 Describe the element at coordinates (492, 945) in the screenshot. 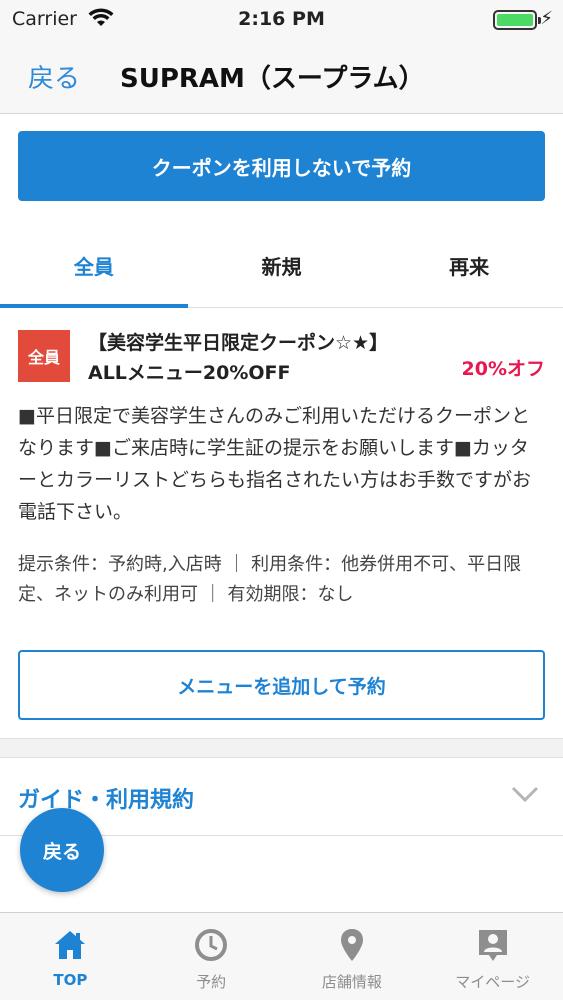

I see `profile-icon` at that location.